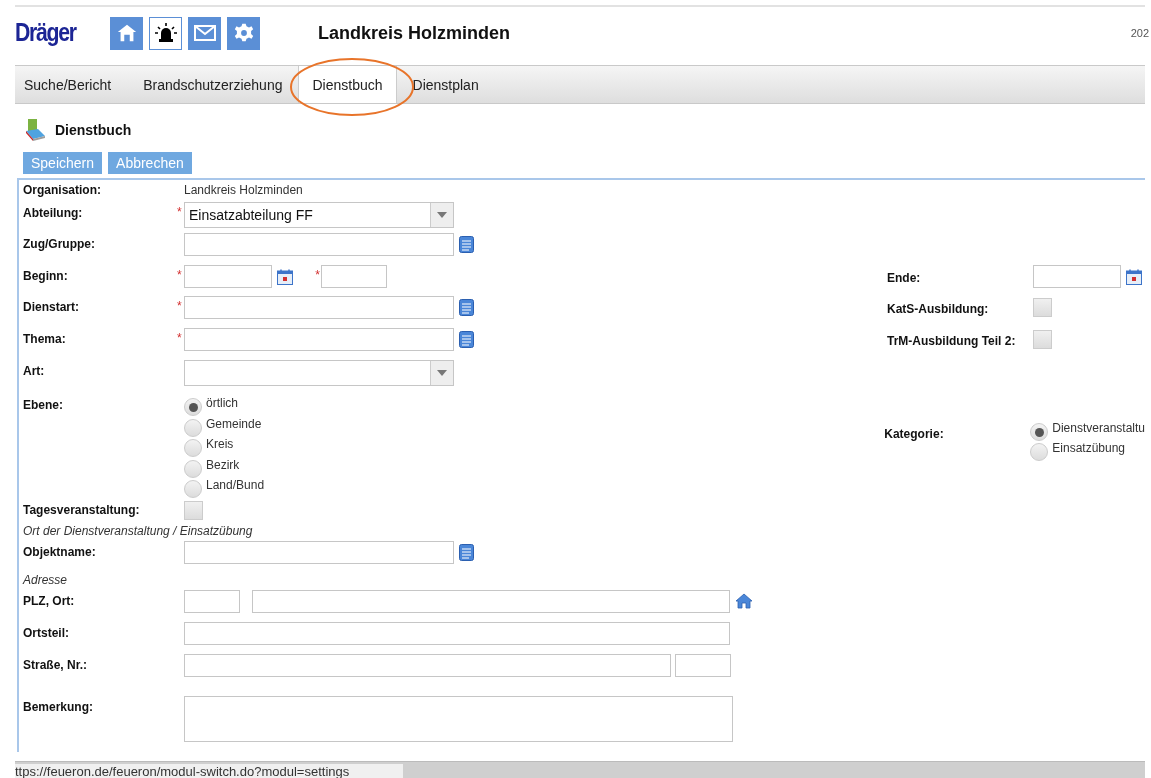  What do you see at coordinates (1139, 33) in the screenshot?
I see `date-text: 202` at bounding box center [1139, 33].